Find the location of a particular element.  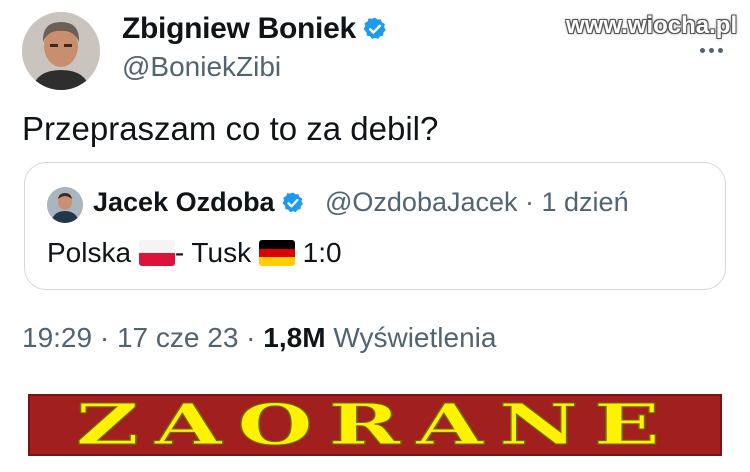

quoted-meta: @OzdobaJacek · 1 dzień is located at coordinates (477, 202).